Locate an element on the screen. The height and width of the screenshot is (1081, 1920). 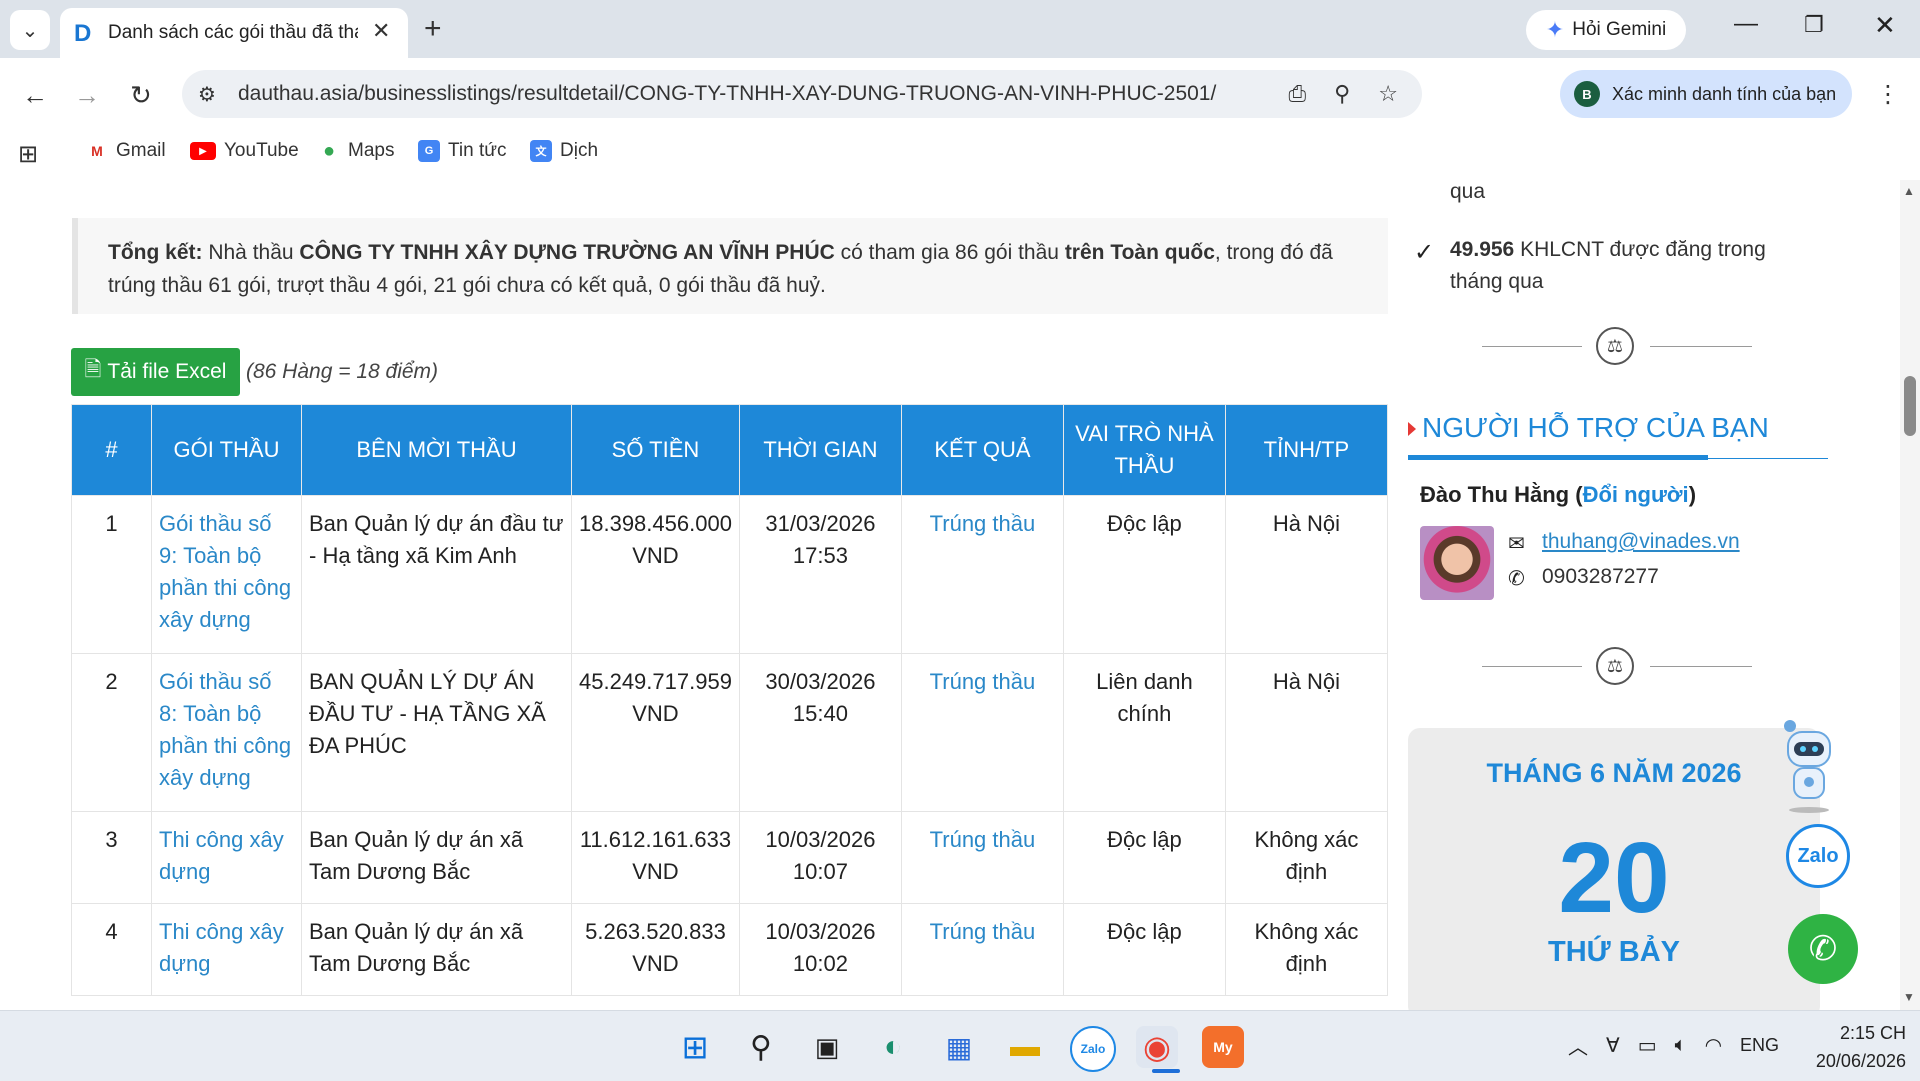
restore-button: ❐ is located at coordinates (1814, 25).